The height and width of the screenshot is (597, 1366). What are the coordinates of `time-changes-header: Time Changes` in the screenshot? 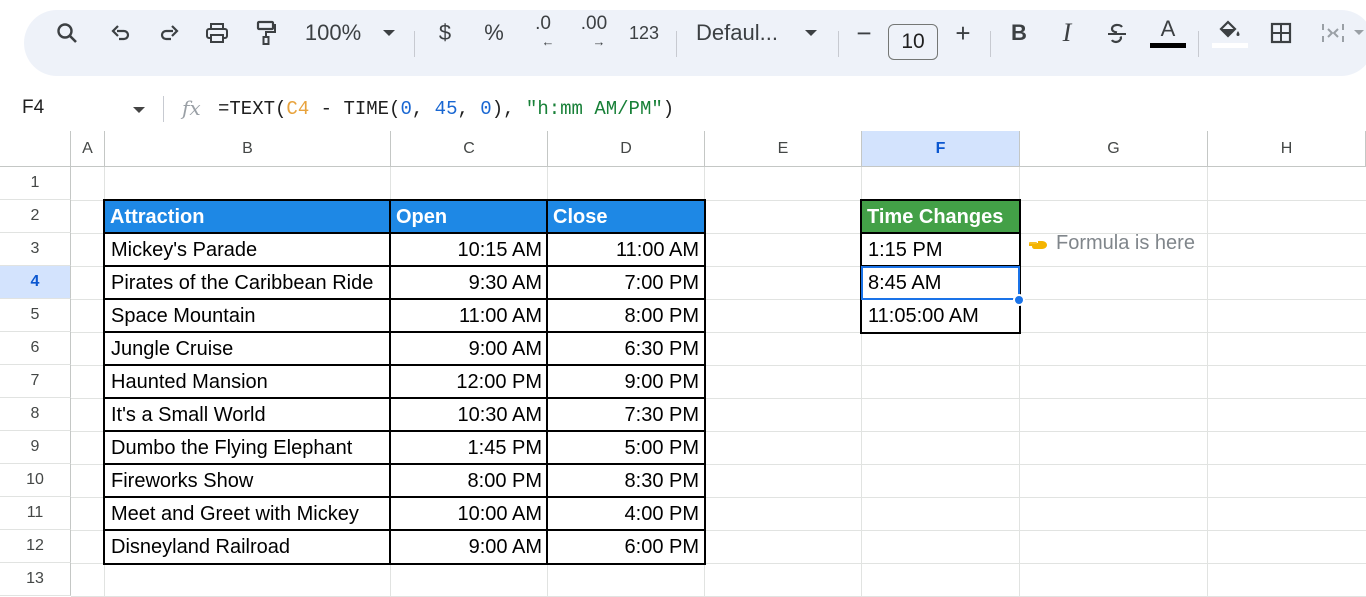 It's located at (940, 217).